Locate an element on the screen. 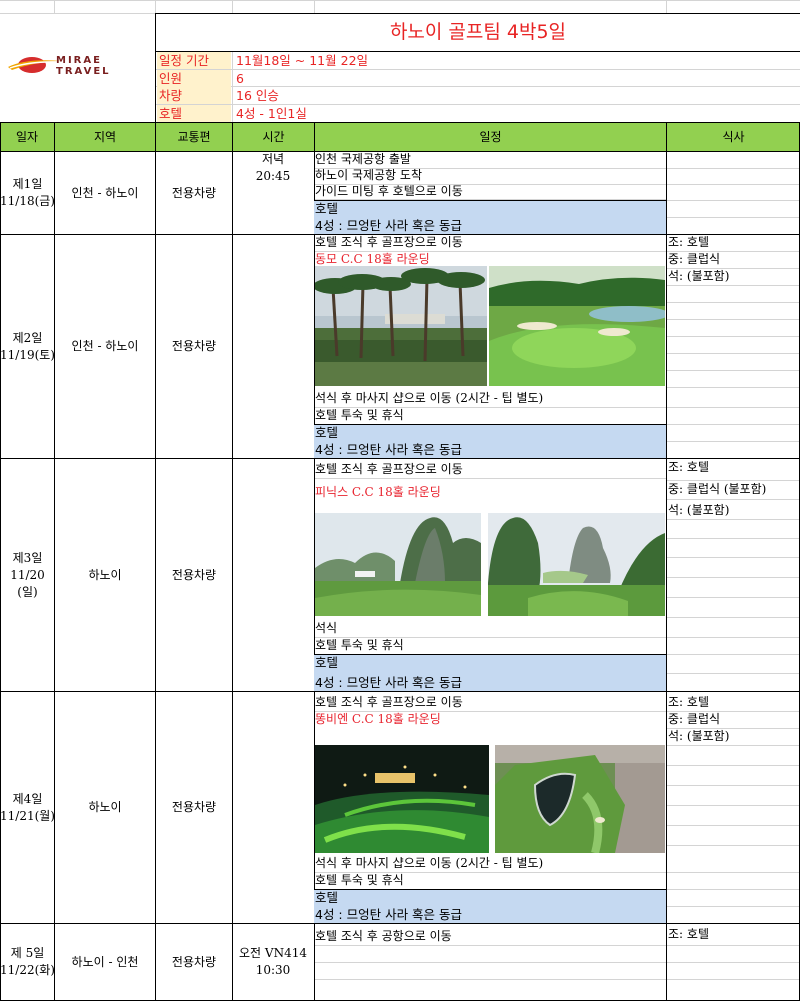 This screenshot has height=1001, width=800. day4-region: 하노이 is located at coordinates (105, 807).